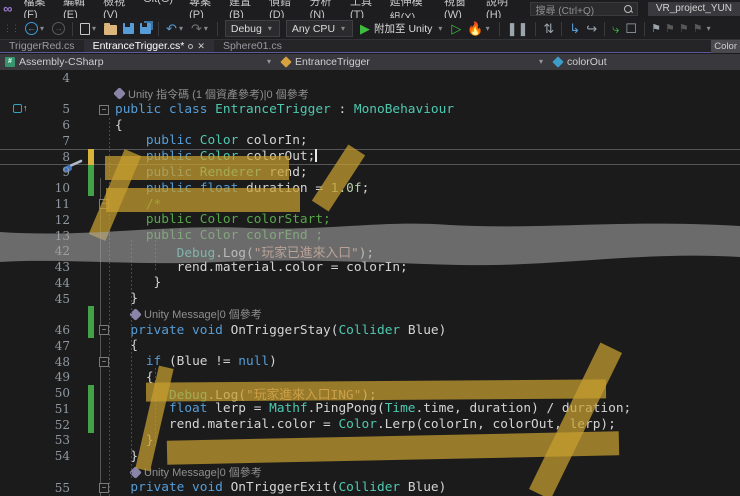 The width and height of the screenshot is (740, 496). Describe the element at coordinates (110, 29) in the screenshot. I see `open-file-button` at that location.